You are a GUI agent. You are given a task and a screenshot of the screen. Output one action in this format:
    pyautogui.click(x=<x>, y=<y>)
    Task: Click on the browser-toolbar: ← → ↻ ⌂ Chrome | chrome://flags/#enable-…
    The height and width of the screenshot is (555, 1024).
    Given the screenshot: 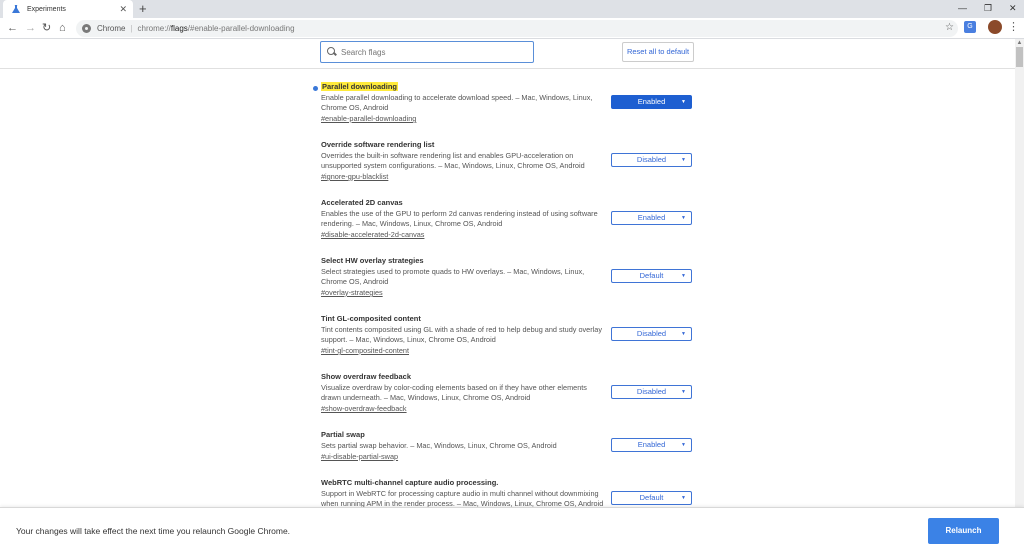 What is the action you would take?
    pyautogui.click(x=512, y=28)
    